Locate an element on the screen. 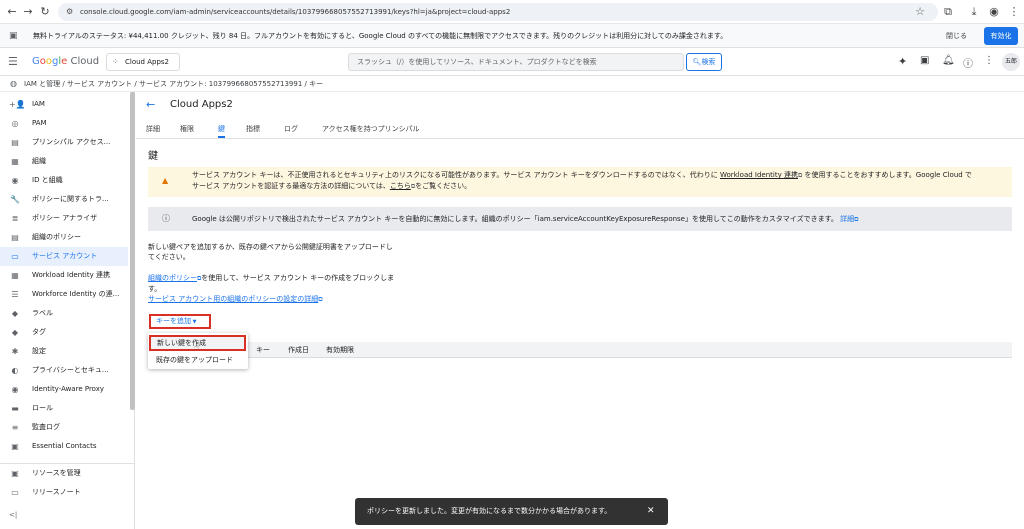 This screenshot has width=1024, height=529. sidebar-item-icon: ☰ is located at coordinates (15, 294).